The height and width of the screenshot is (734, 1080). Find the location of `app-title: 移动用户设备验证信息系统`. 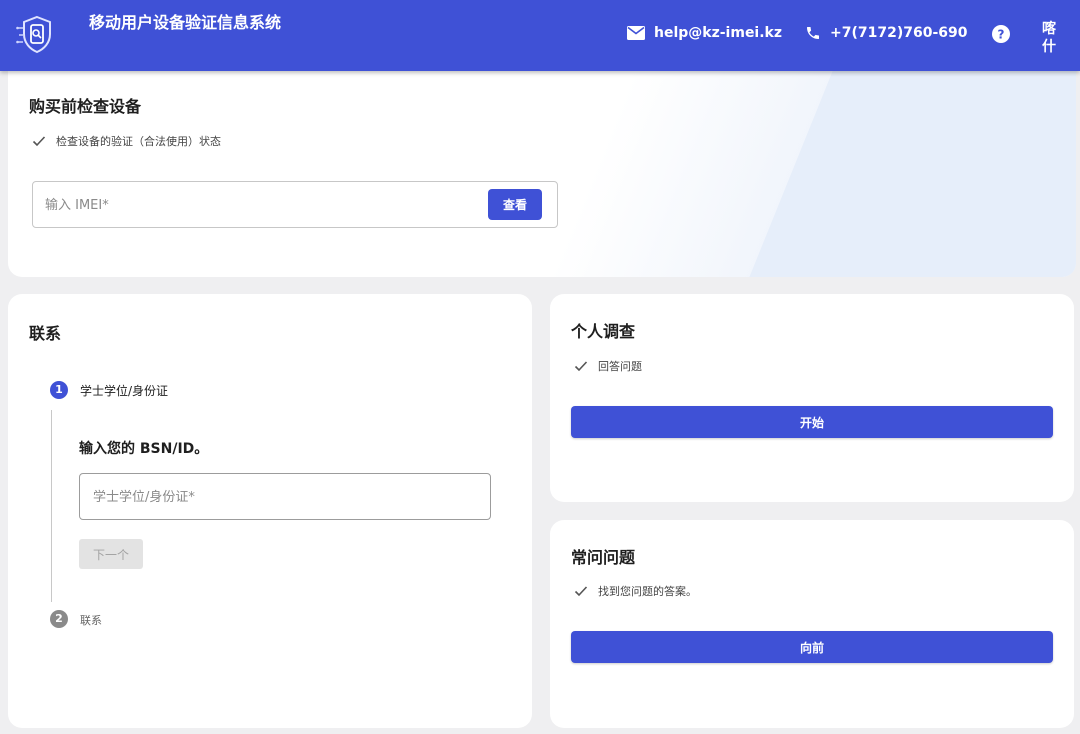

app-title: 移动用户设备验证信息系统 is located at coordinates (185, 22).